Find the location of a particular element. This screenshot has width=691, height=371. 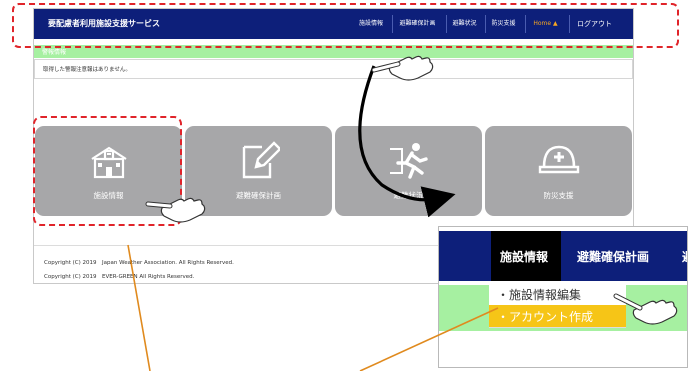

callout-line-left is located at coordinates (139, 307).